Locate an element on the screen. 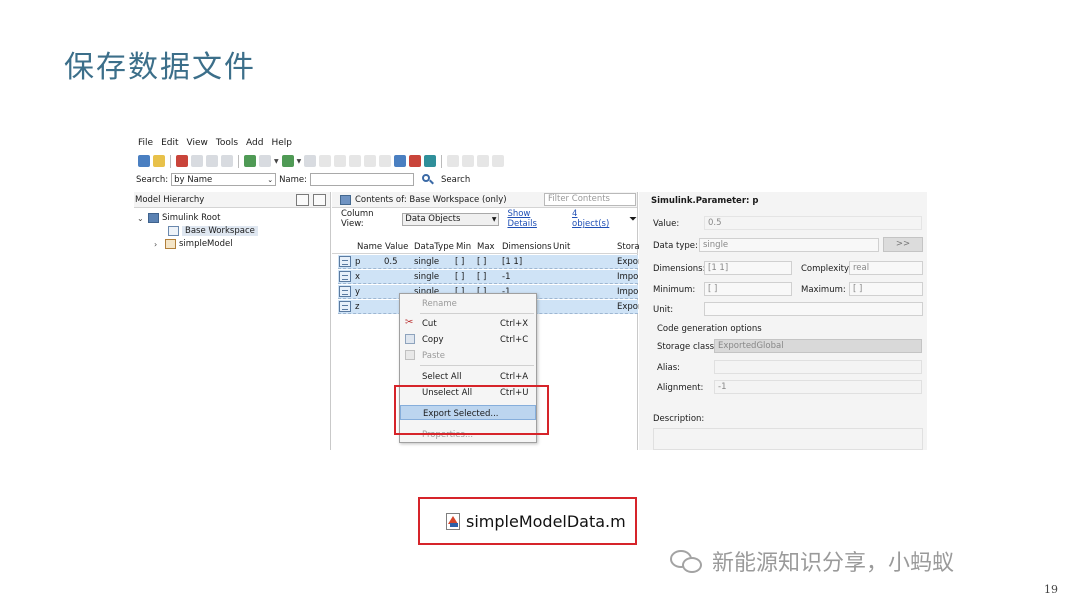  name-label: Name: is located at coordinates (293, 179).